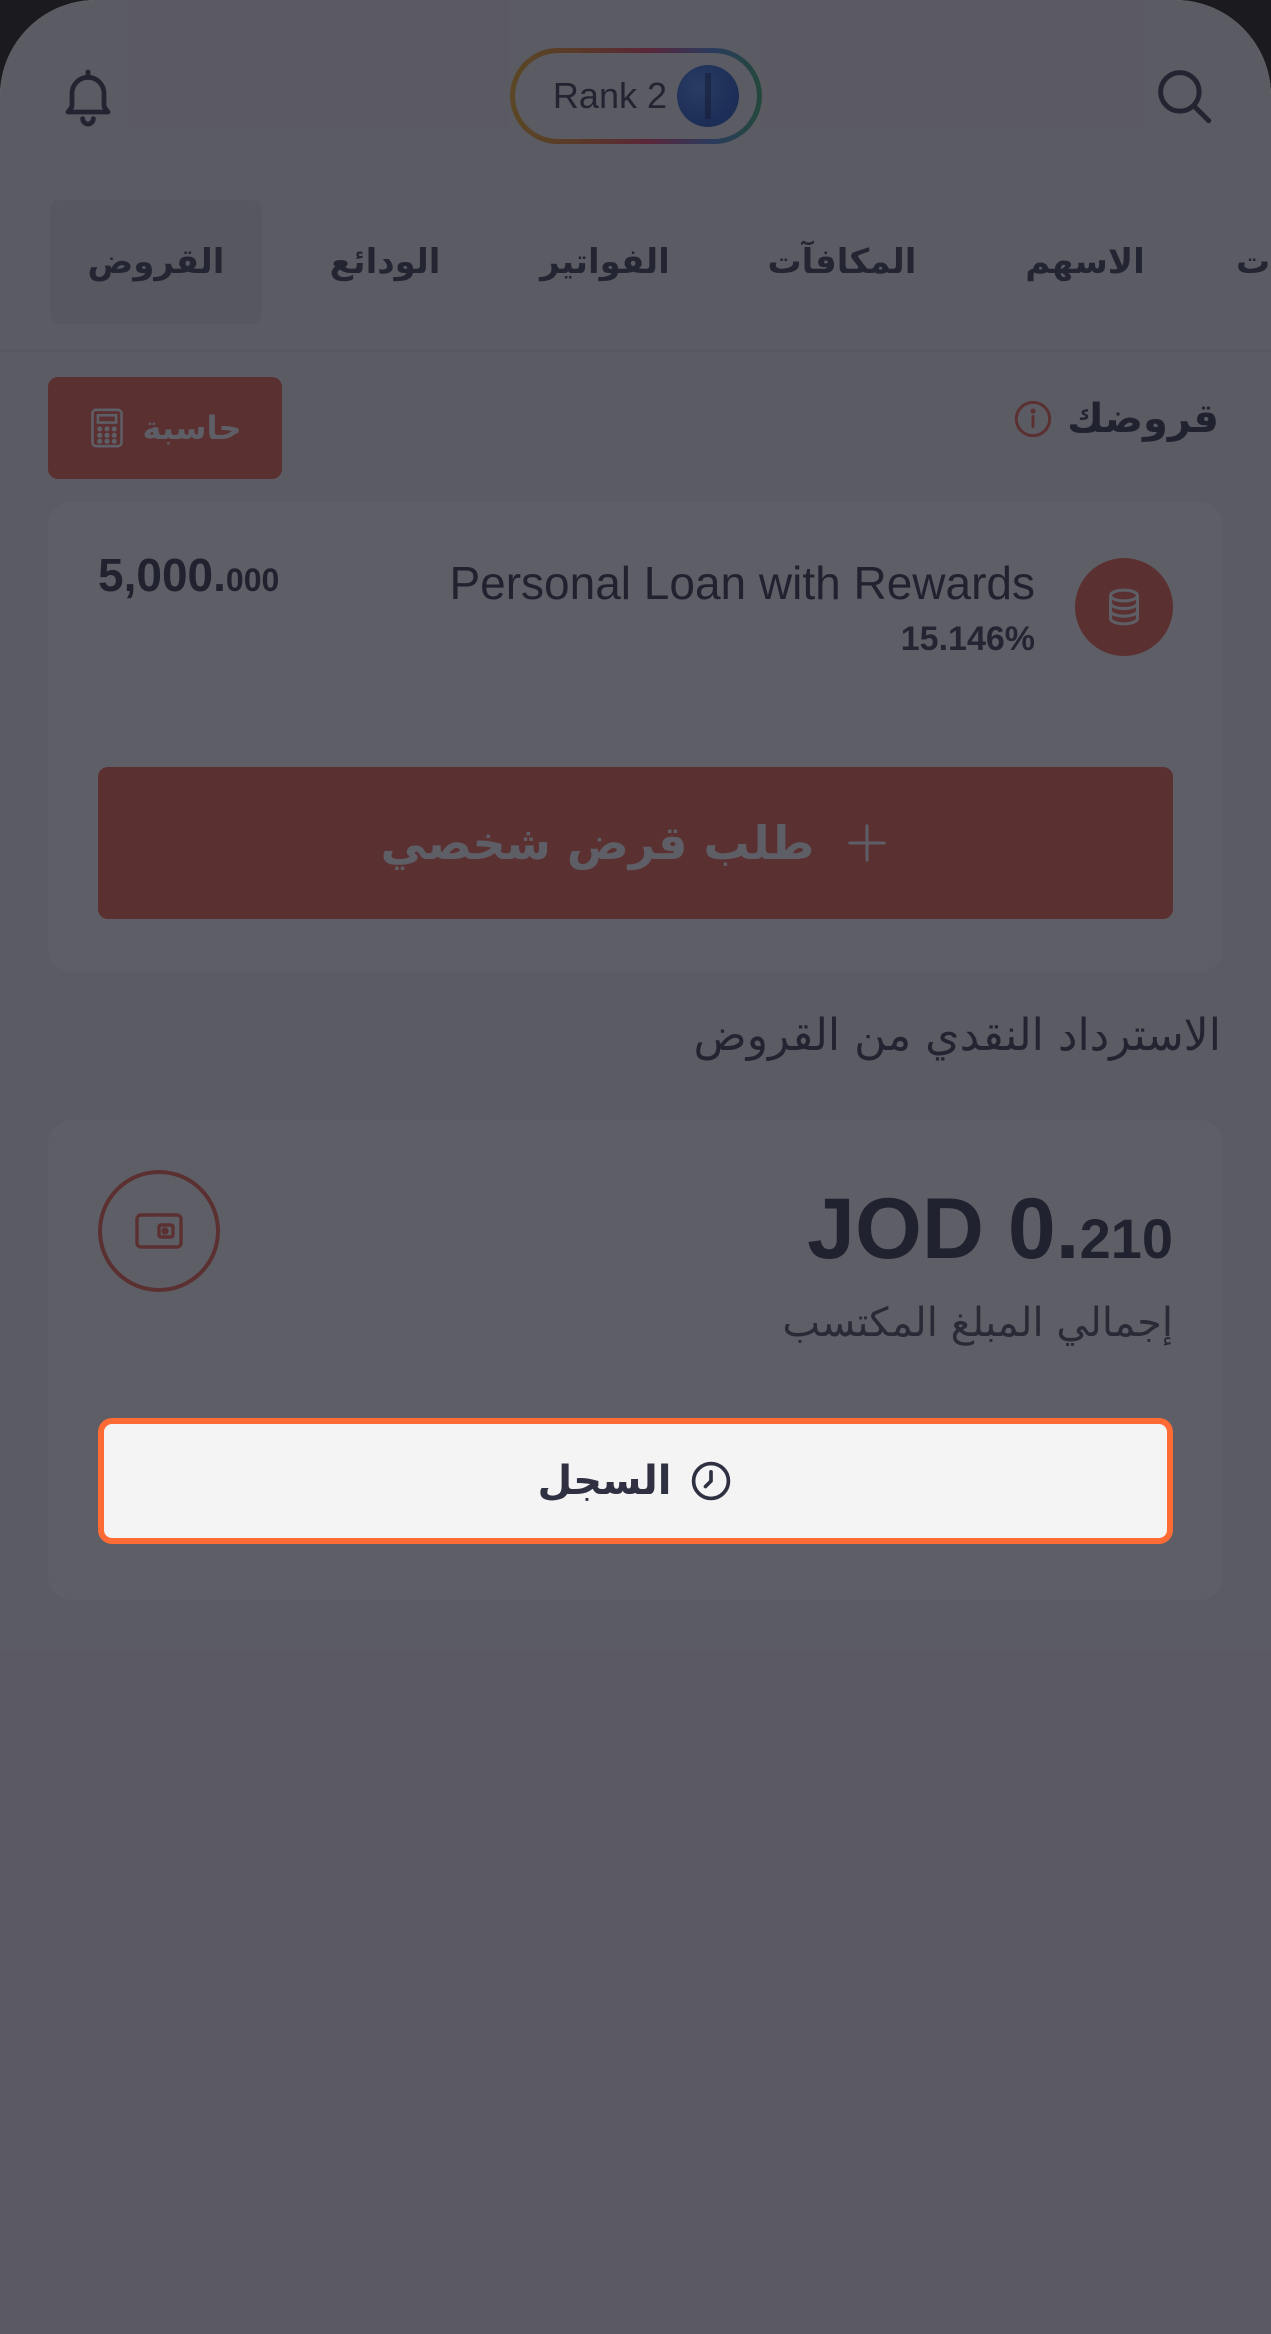 Image resolution: width=1271 pixels, height=2334 pixels. I want to click on history-button: السجل, so click(635, 1481).